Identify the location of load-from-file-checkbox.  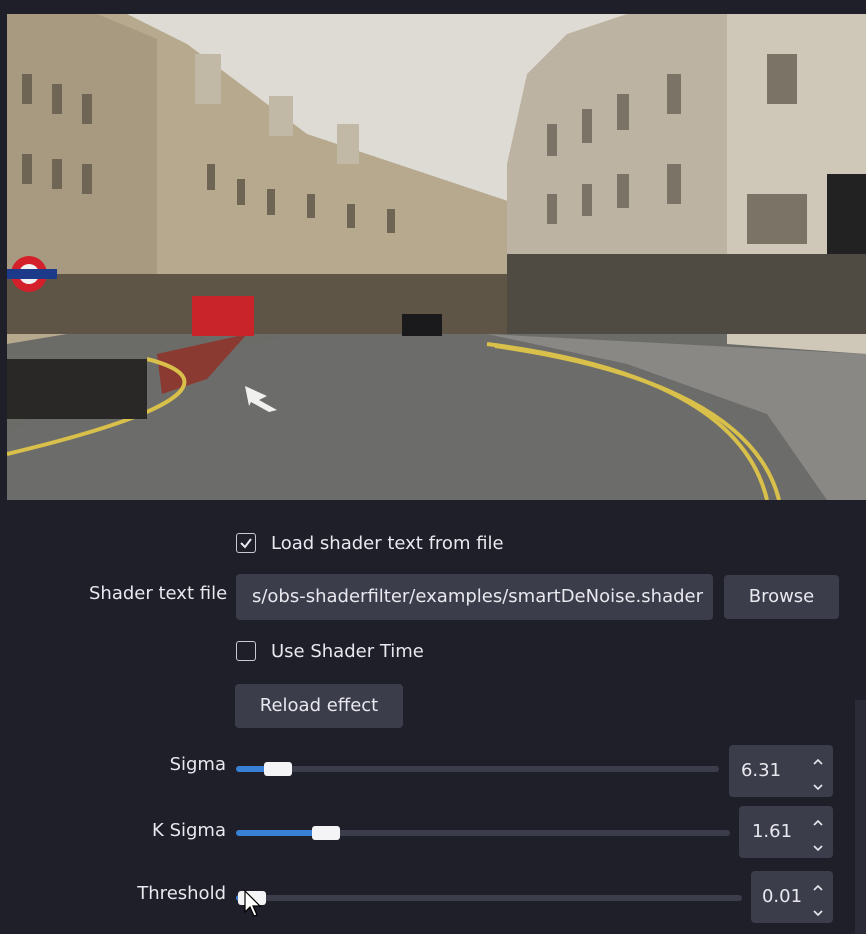
(246, 543).